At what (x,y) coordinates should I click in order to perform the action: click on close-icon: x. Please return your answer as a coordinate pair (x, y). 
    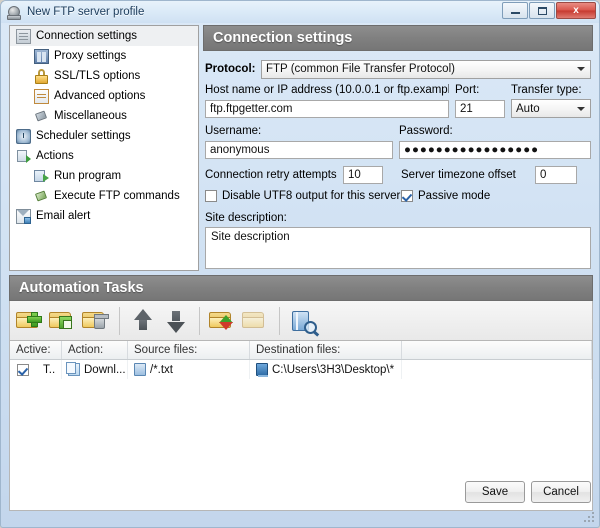
    Looking at the image, I should click on (576, 10).